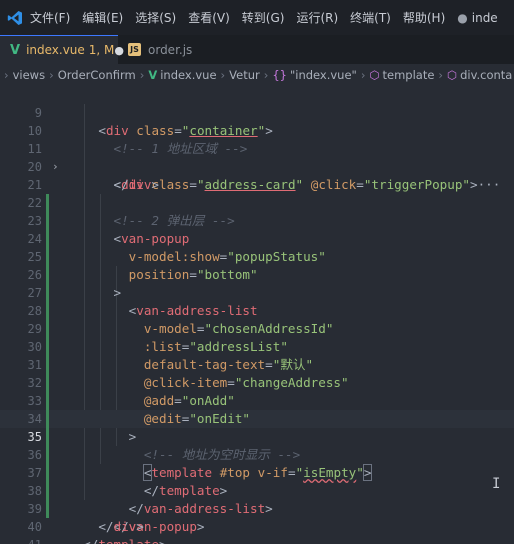 The width and height of the screenshot is (514, 544). Describe the element at coordinates (370, 17) in the screenshot. I see `menu-terminal: 终端(T)` at that location.